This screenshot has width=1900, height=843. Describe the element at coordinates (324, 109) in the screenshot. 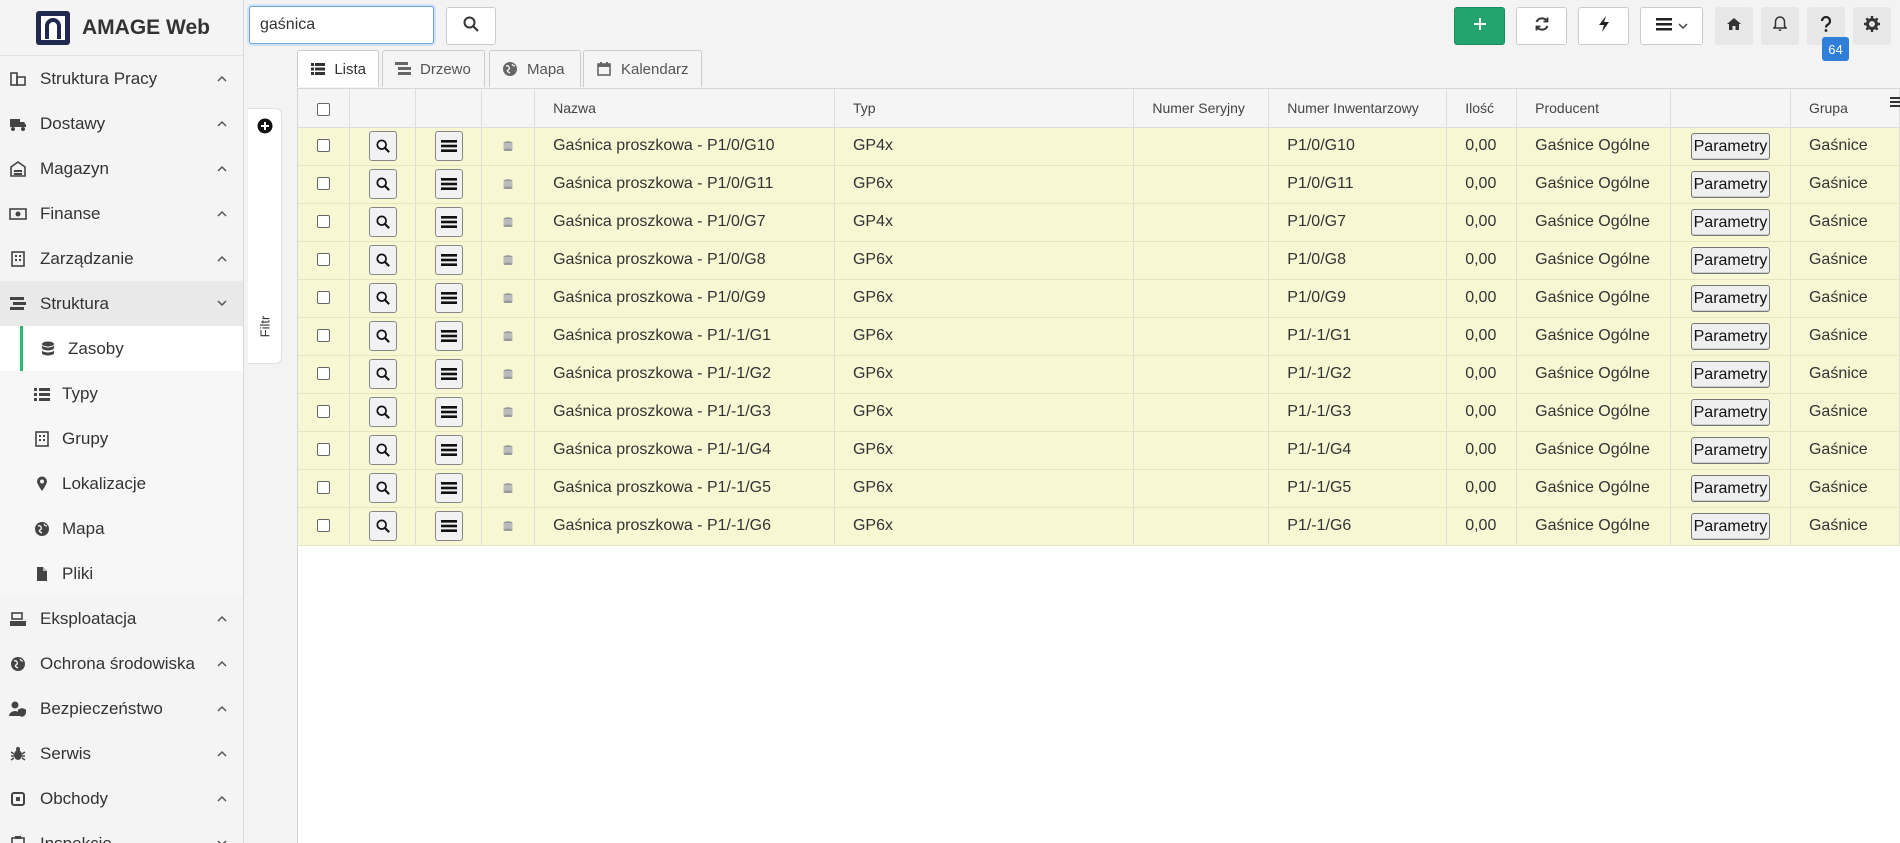

I see `select-all-checkbox` at that location.